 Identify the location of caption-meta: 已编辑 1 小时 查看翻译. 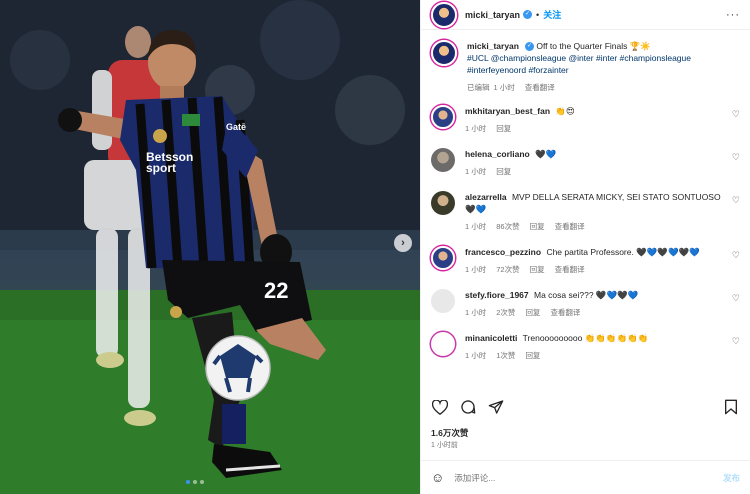
(595, 87).